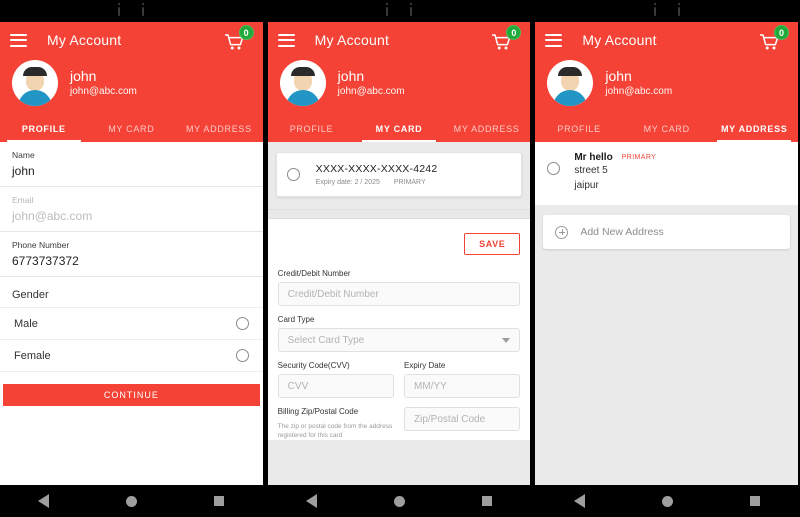 The height and width of the screenshot is (517, 800). I want to click on expiry-date-label: Expiry Date, so click(425, 365).